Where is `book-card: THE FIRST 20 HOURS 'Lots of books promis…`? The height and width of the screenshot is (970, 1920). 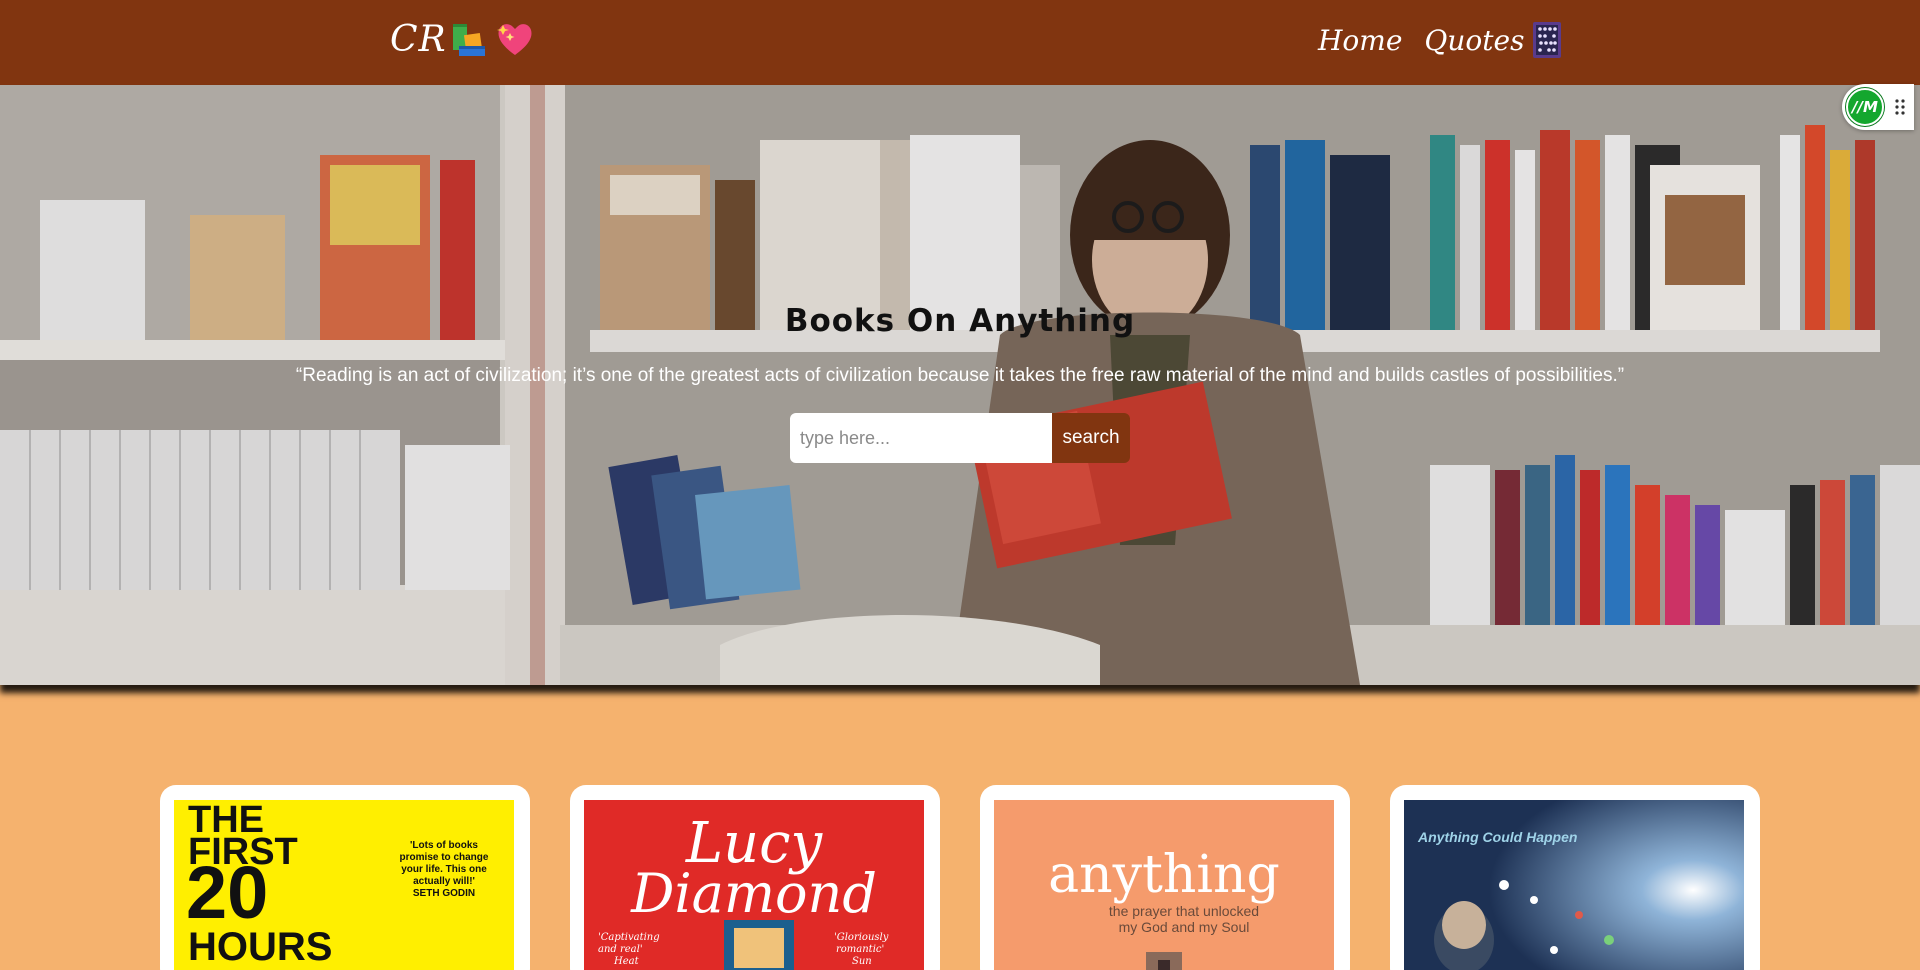 book-card: THE FIRST 20 HOURS 'Lots of books promis… is located at coordinates (345, 877).